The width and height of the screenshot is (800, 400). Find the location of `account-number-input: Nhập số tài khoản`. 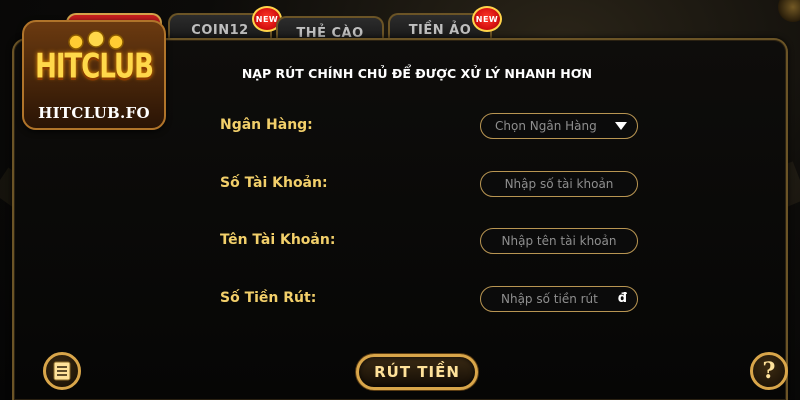

account-number-input: Nhập số tài khoản is located at coordinates (559, 184).